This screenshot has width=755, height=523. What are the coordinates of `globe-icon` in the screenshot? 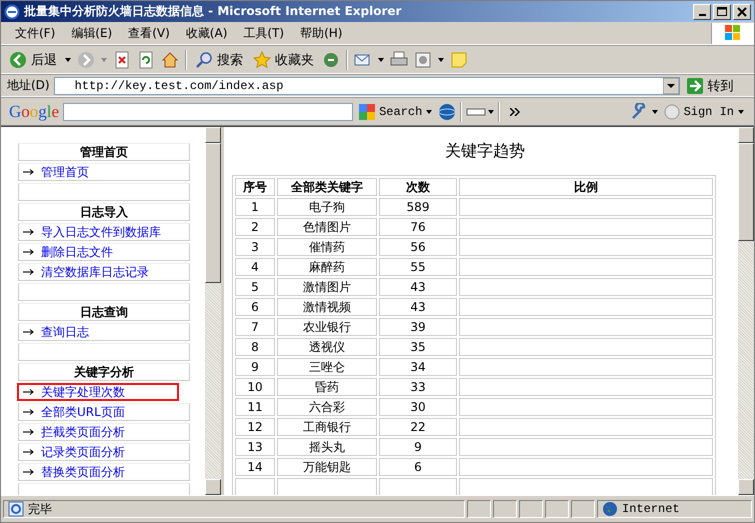 It's located at (447, 111).